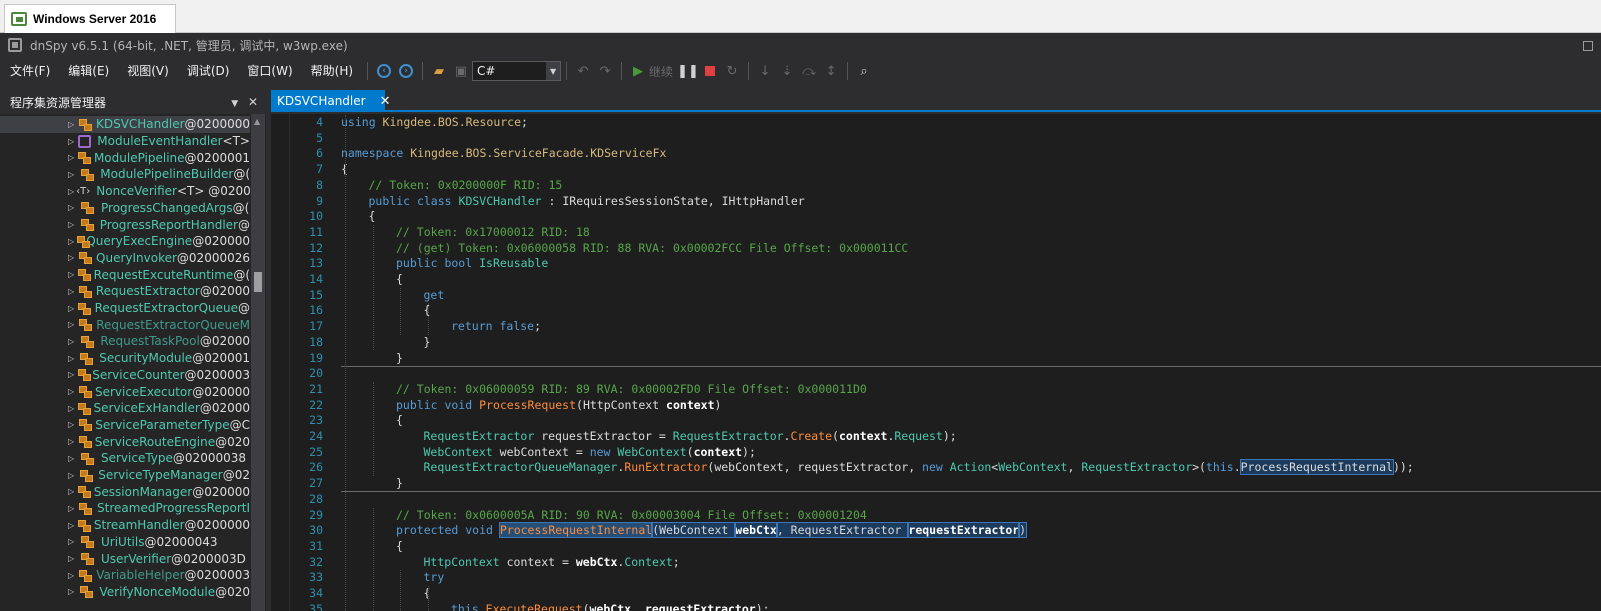 The height and width of the screenshot is (611, 1601). I want to click on scroll-up-icon: ▲, so click(257, 121).